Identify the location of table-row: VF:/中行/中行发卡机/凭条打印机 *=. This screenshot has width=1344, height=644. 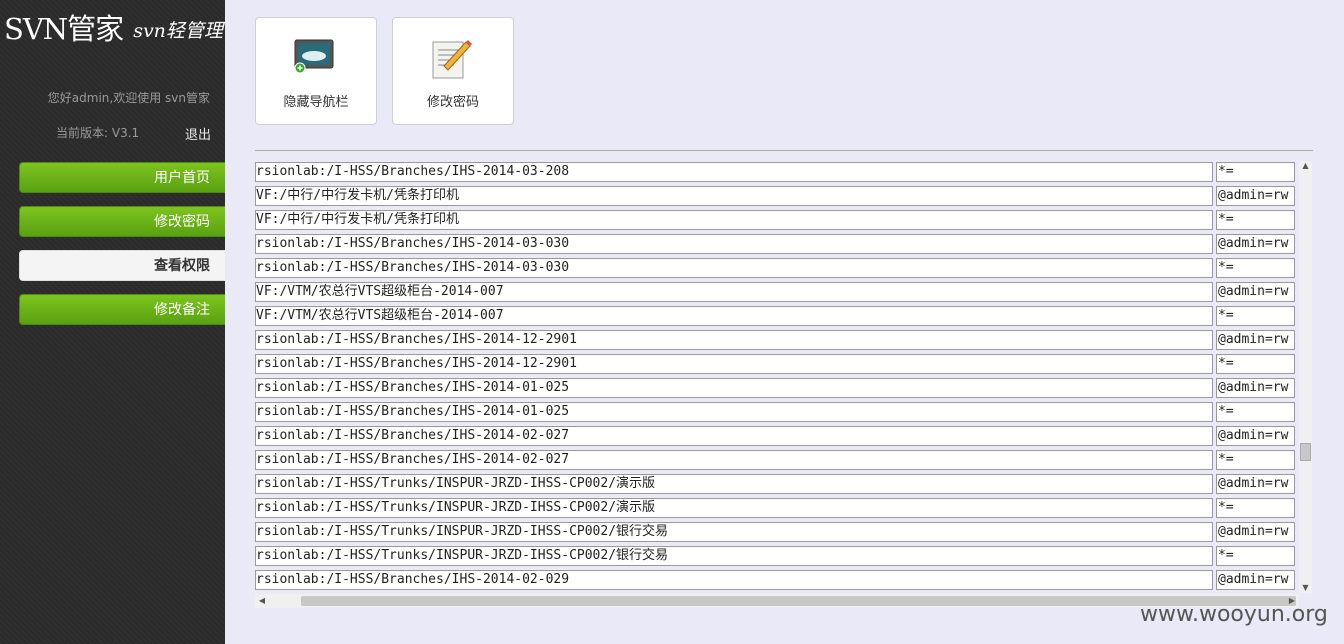
(775, 221).